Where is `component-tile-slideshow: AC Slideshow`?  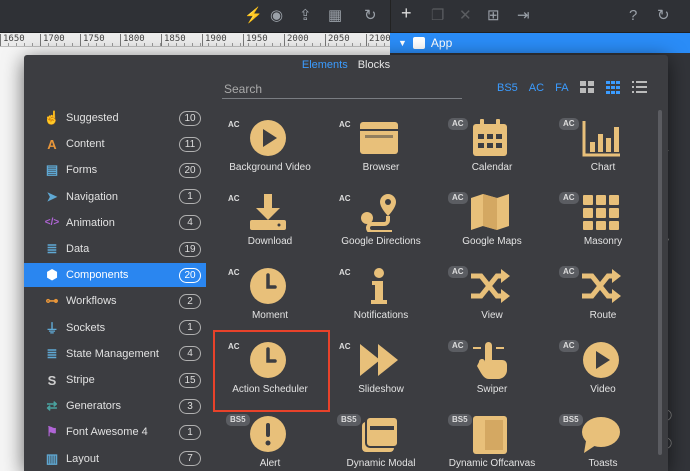
component-tile-slideshow: AC Slideshow is located at coordinates (378, 369).